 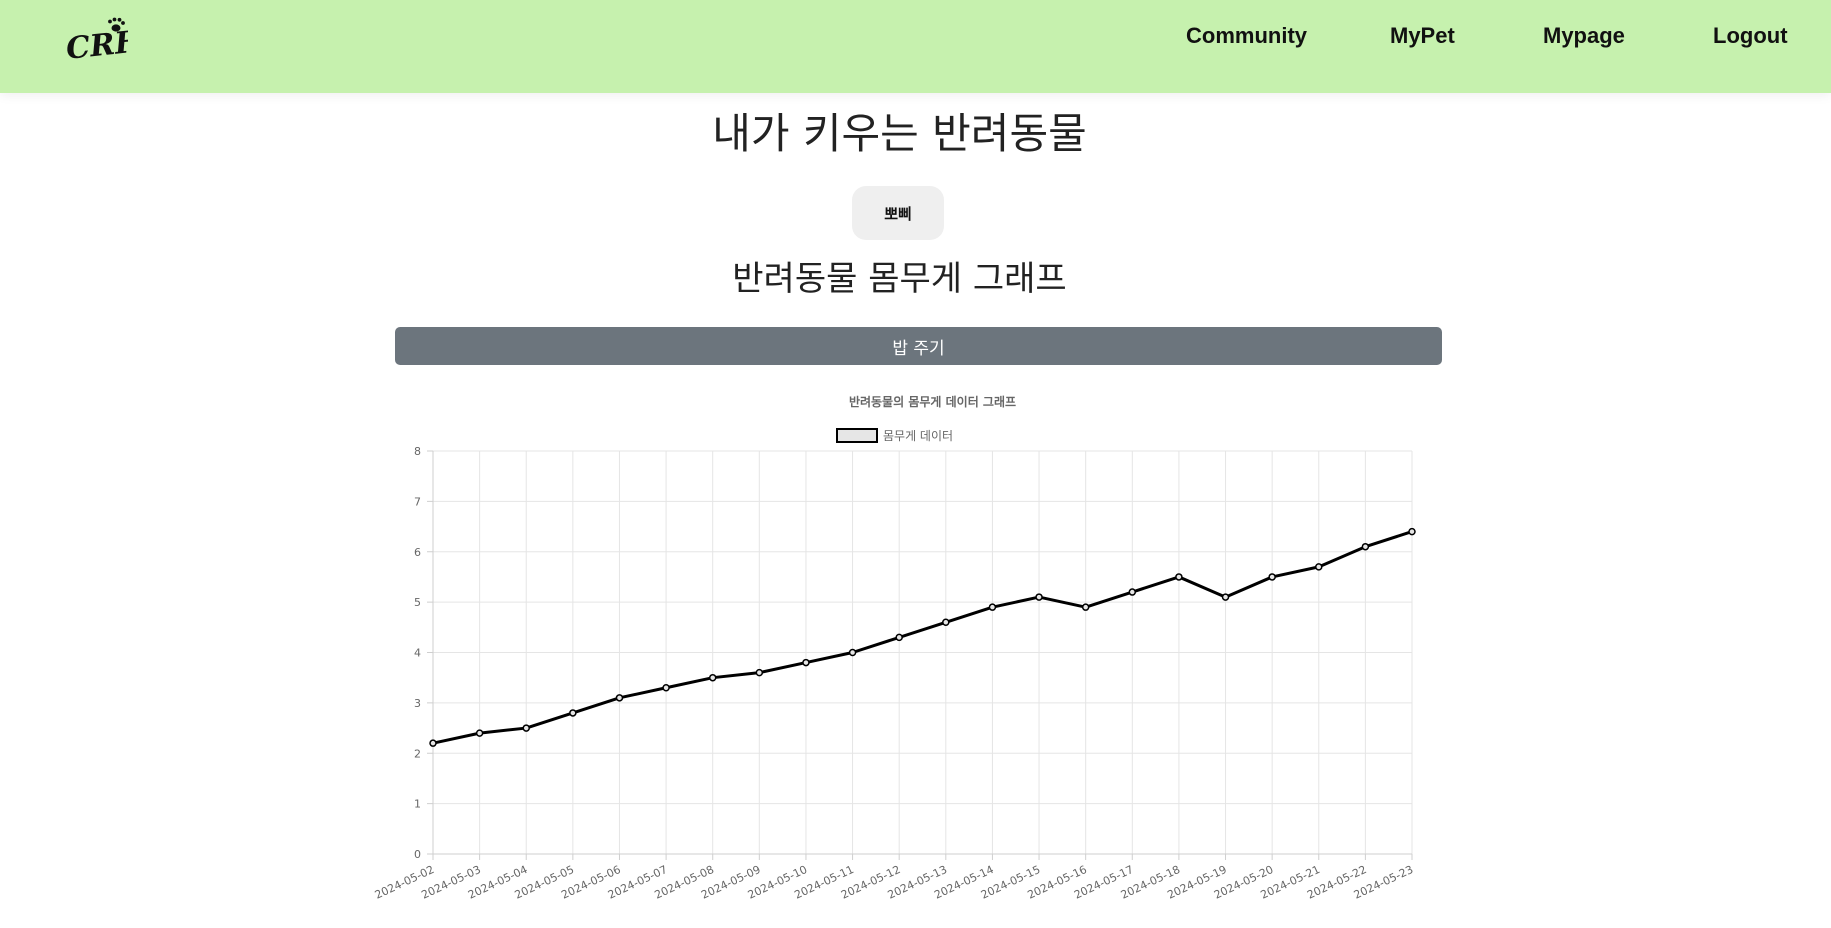 What do you see at coordinates (417, 703) in the screenshot?
I see `y-tick-label: 3` at bounding box center [417, 703].